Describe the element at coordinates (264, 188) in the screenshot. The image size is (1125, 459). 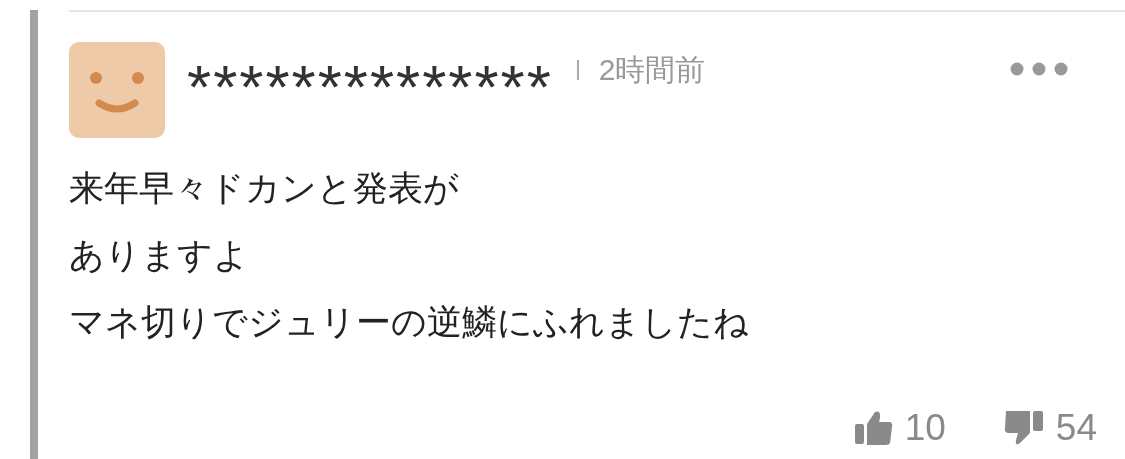
I see `comment-line: 来年早々ドカンと発表が` at that location.